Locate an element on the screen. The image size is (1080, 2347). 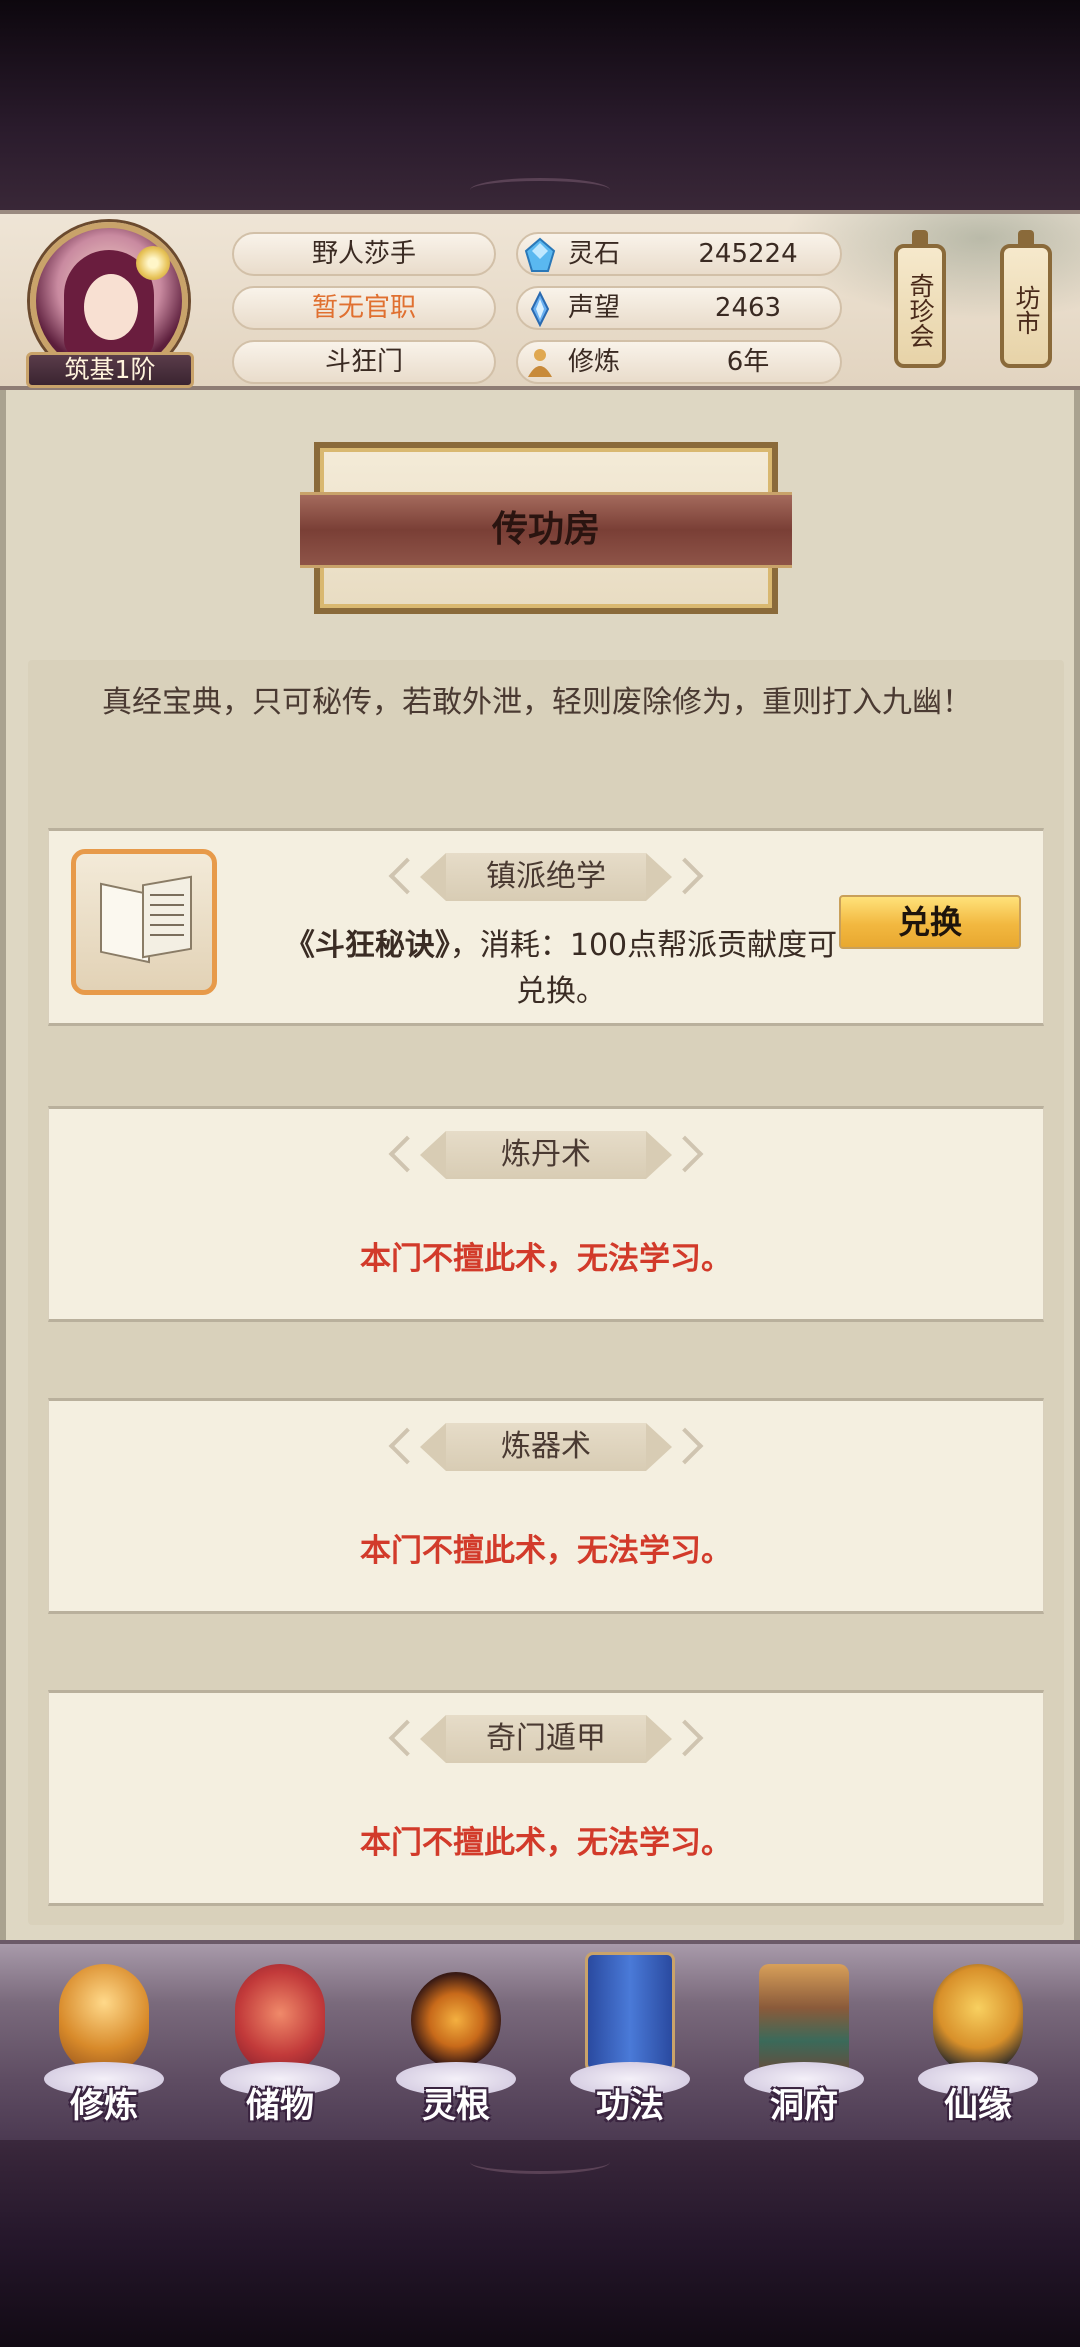
nav-label: 洞府 is located at coordinates (804, 2106).